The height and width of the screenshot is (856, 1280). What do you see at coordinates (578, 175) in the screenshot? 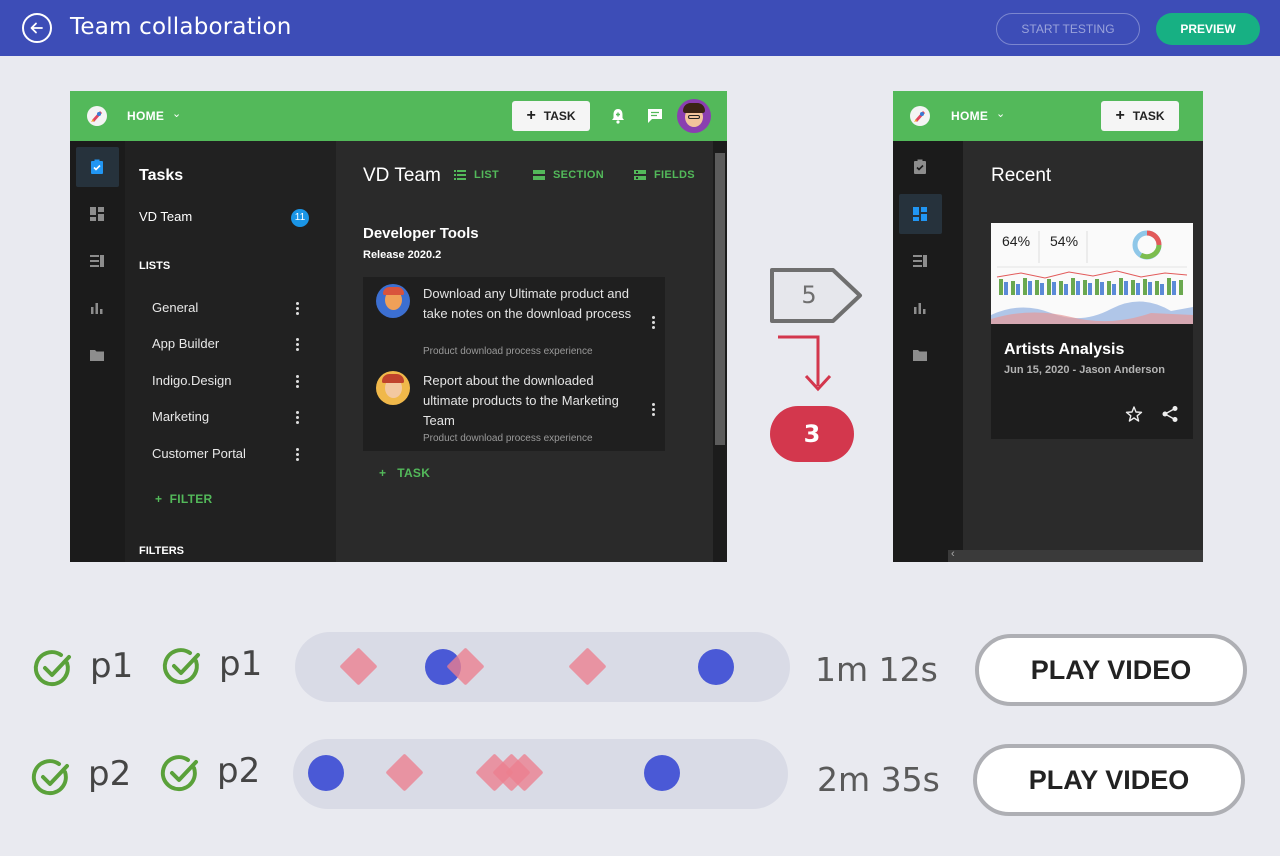
I see `tab-section-label: SECTION` at bounding box center [578, 175].